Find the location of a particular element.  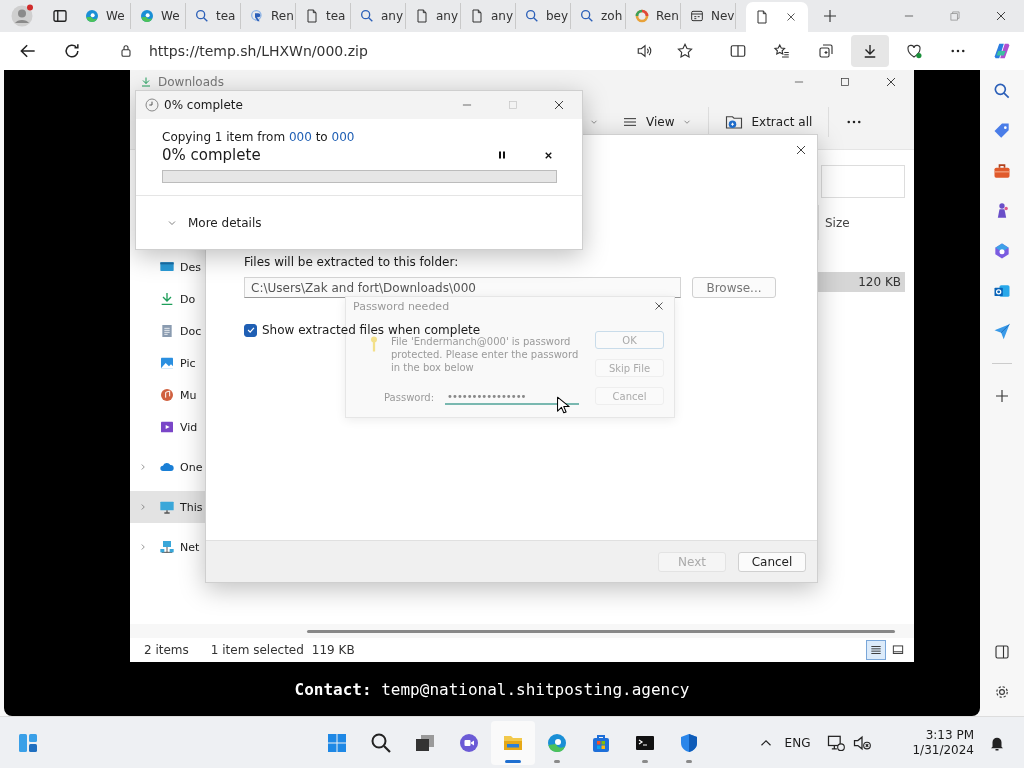

nav-item: Do is located at coordinates (167, 299).